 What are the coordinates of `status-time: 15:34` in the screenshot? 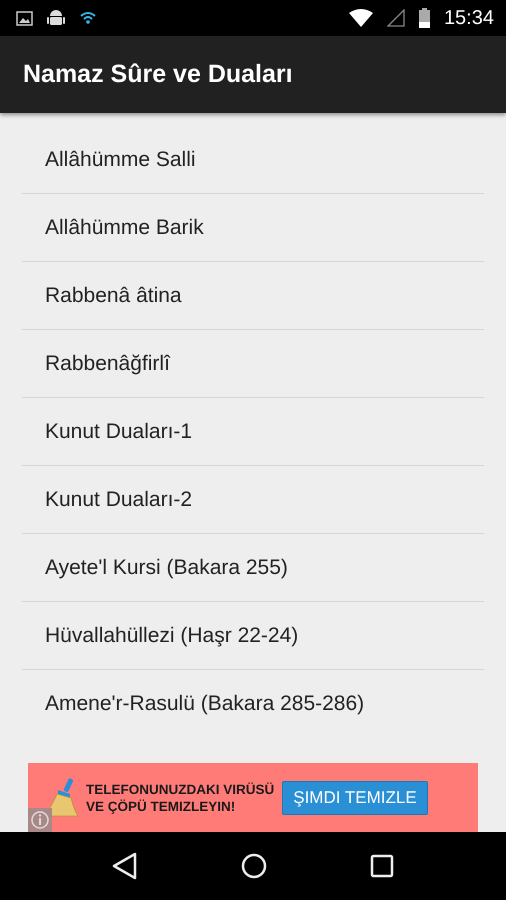 It's located at (469, 18).